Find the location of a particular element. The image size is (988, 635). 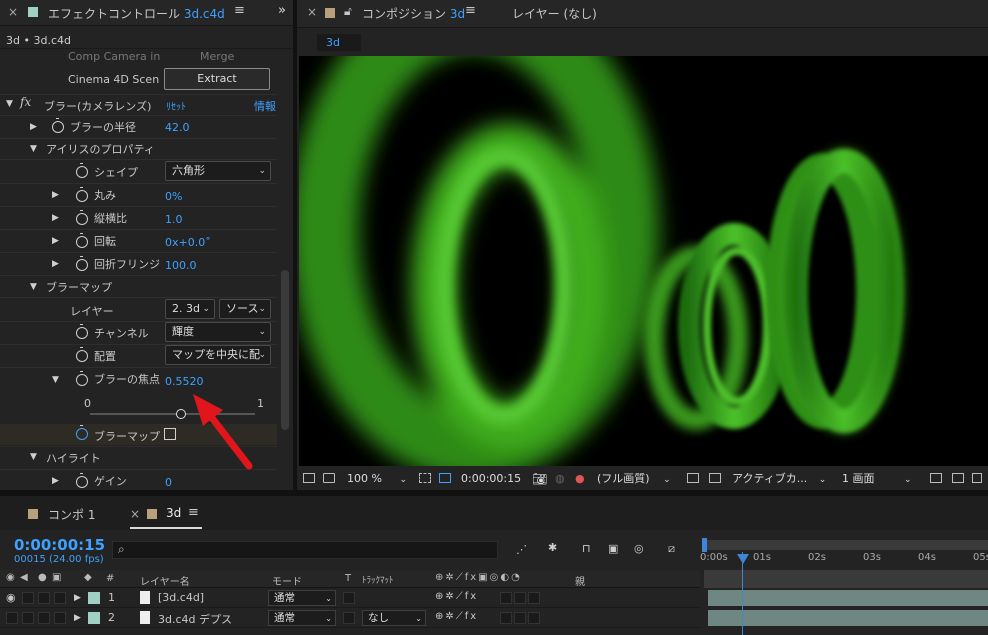

extract-button: Extract is located at coordinates (217, 79).